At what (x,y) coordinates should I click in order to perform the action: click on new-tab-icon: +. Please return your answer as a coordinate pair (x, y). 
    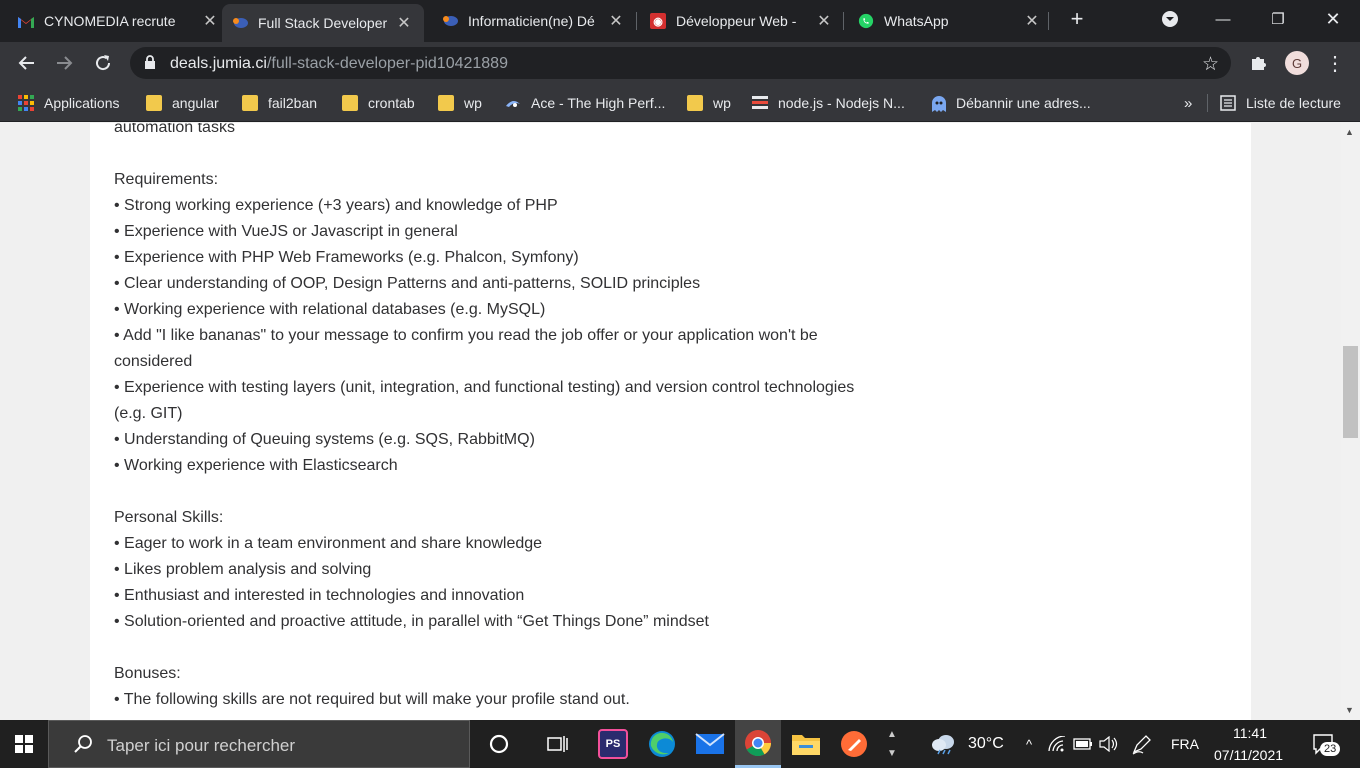
    Looking at the image, I should click on (1077, 19).